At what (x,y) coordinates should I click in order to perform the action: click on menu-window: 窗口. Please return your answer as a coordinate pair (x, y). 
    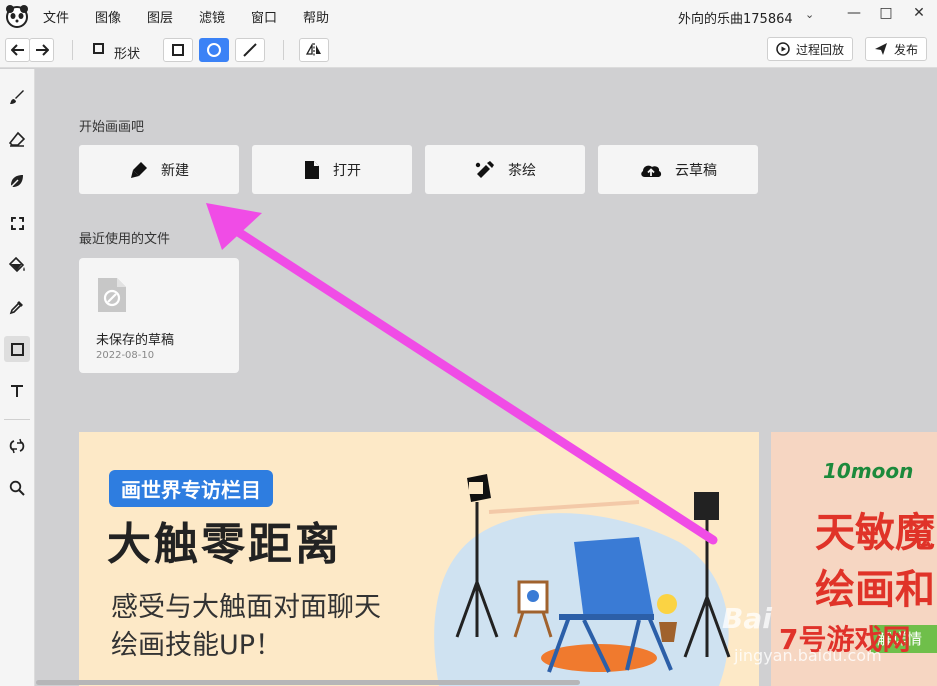
    Looking at the image, I should click on (264, 16).